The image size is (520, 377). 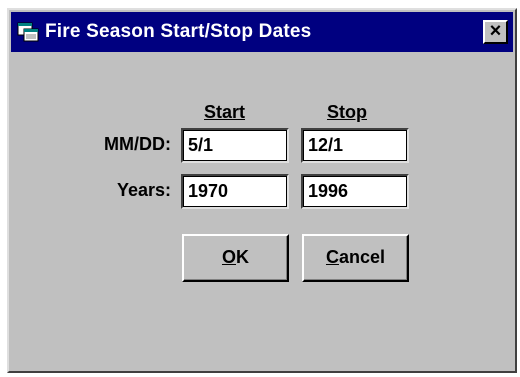 I want to click on mmdd-label: MM/DD:, so click(x=137, y=144).